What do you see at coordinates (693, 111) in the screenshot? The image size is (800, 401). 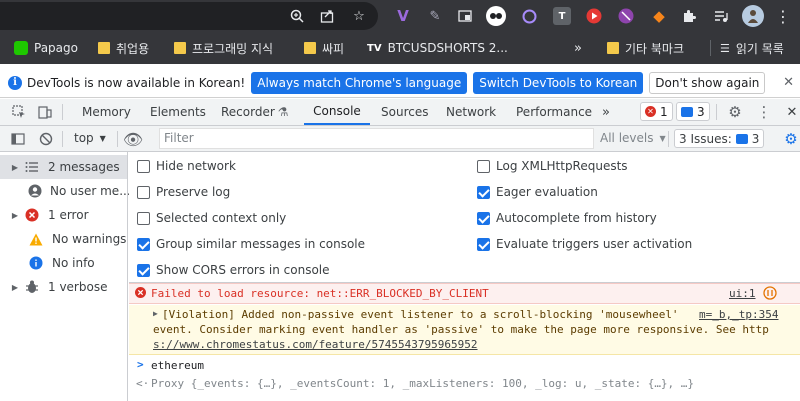 I see `message-count-badge: 3` at bounding box center [693, 111].